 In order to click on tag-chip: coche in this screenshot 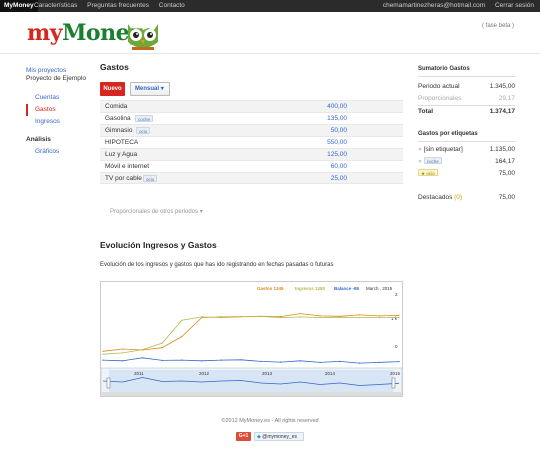, I will do `click(432, 160)`.